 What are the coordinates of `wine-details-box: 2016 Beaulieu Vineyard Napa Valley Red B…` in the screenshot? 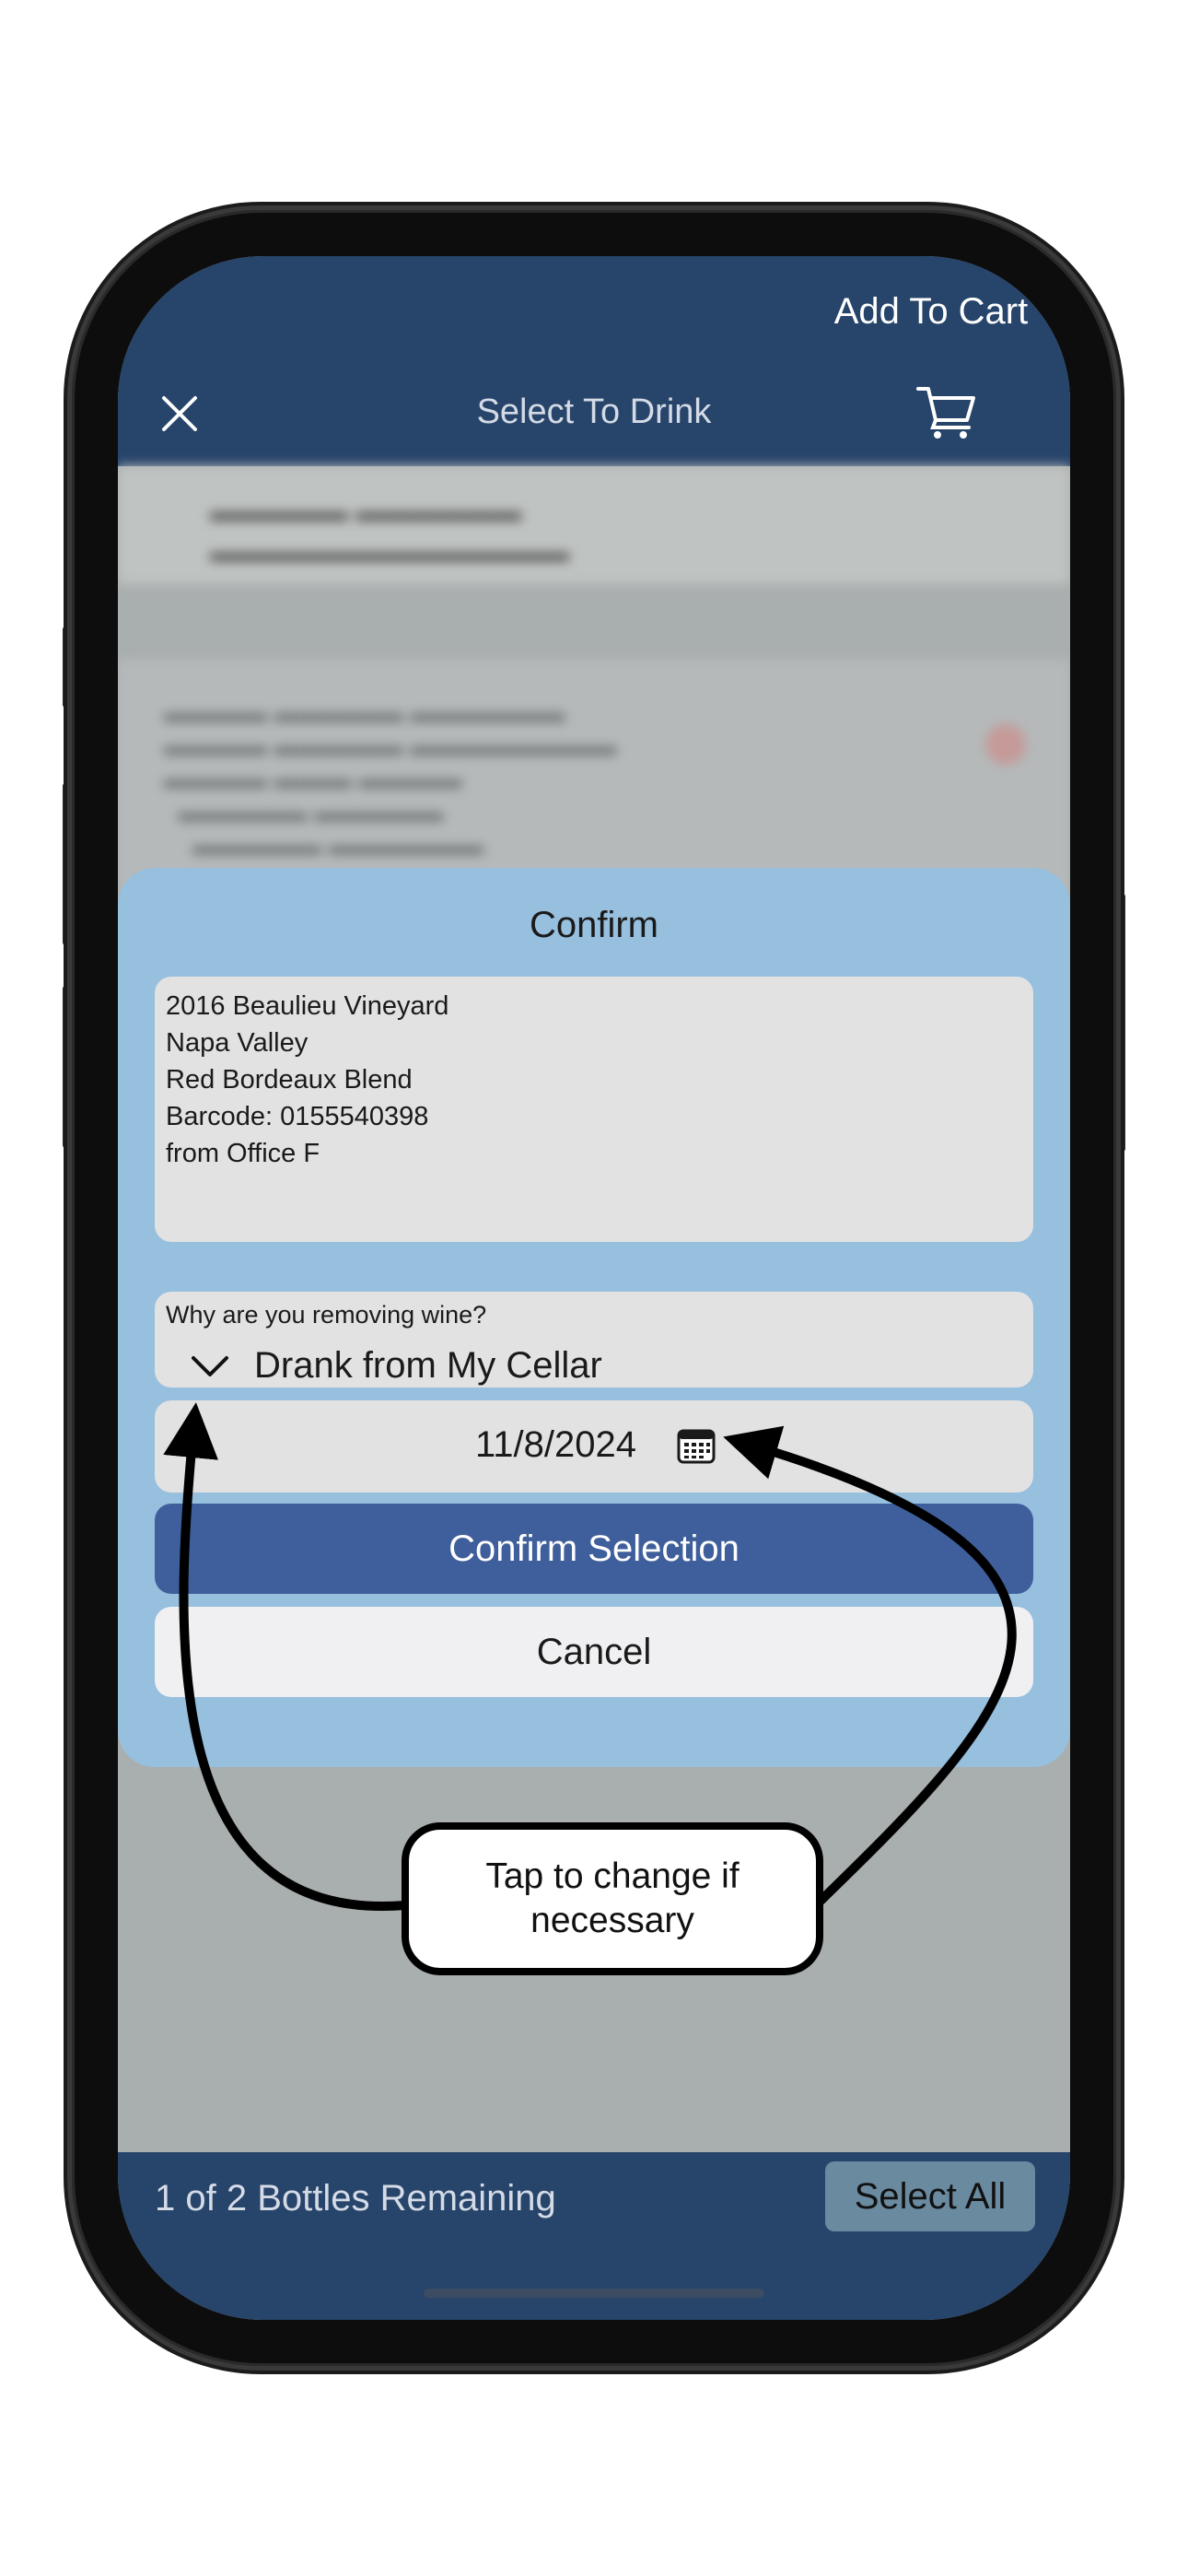 It's located at (594, 1109).